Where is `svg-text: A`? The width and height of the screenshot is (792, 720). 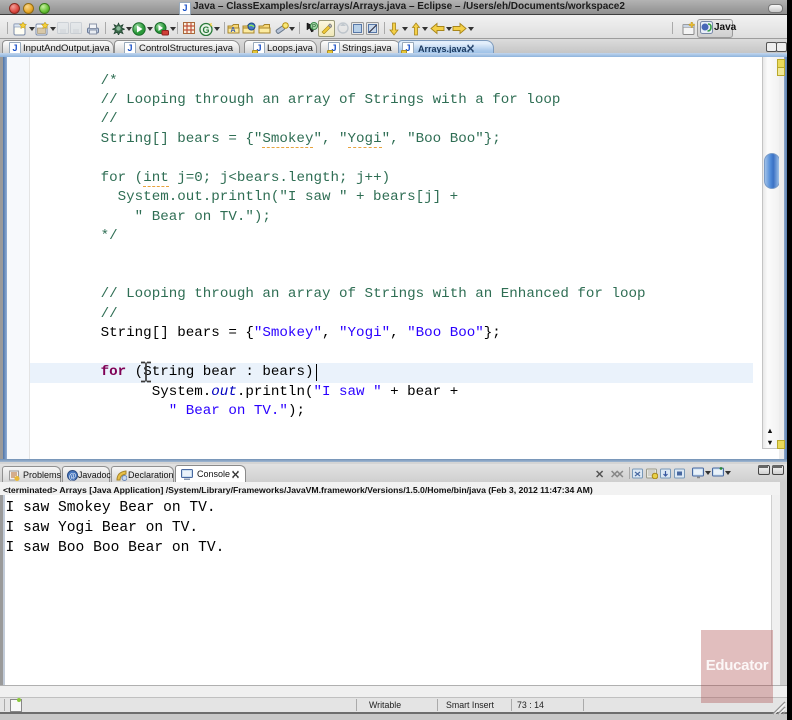
svg-text: A is located at coordinates (232, 30).